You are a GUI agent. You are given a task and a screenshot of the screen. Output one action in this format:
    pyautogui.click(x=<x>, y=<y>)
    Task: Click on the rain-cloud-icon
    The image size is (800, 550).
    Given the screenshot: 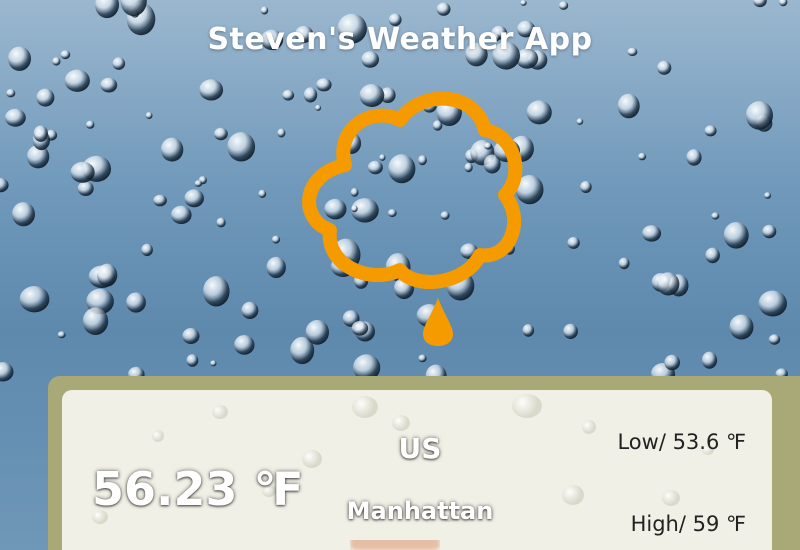 What is the action you would take?
    pyautogui.click(x=412, y=218)
    